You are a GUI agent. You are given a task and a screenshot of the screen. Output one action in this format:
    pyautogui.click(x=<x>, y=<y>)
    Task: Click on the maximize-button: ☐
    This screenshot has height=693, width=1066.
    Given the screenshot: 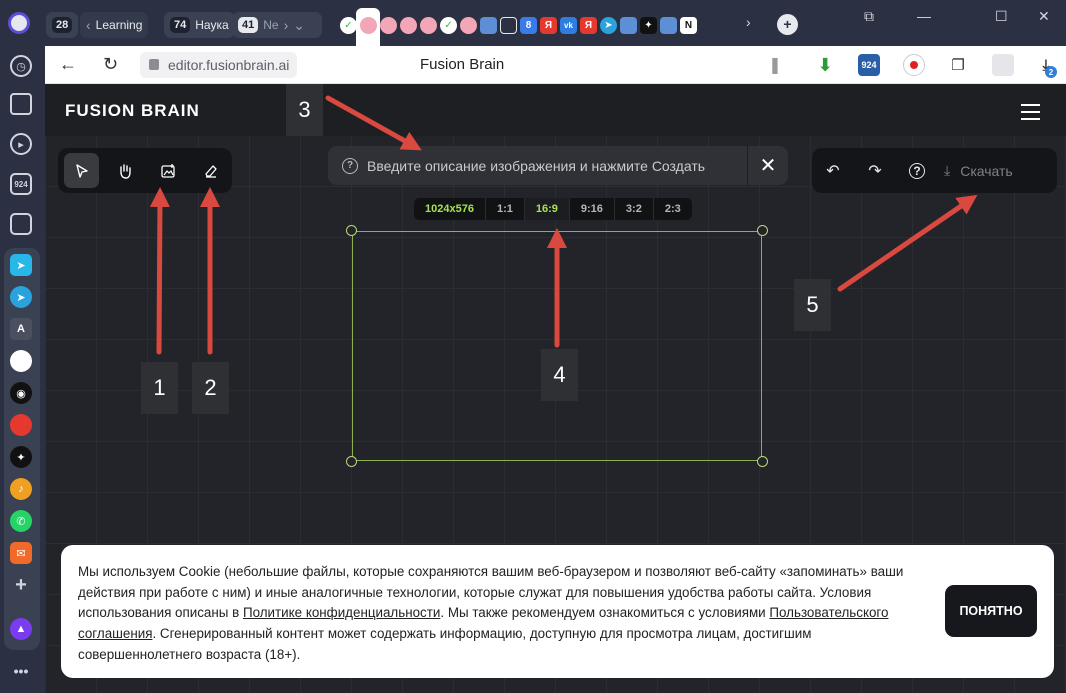 What is the action you would take?
    pyautogui.click(x=1001, y=16)
    